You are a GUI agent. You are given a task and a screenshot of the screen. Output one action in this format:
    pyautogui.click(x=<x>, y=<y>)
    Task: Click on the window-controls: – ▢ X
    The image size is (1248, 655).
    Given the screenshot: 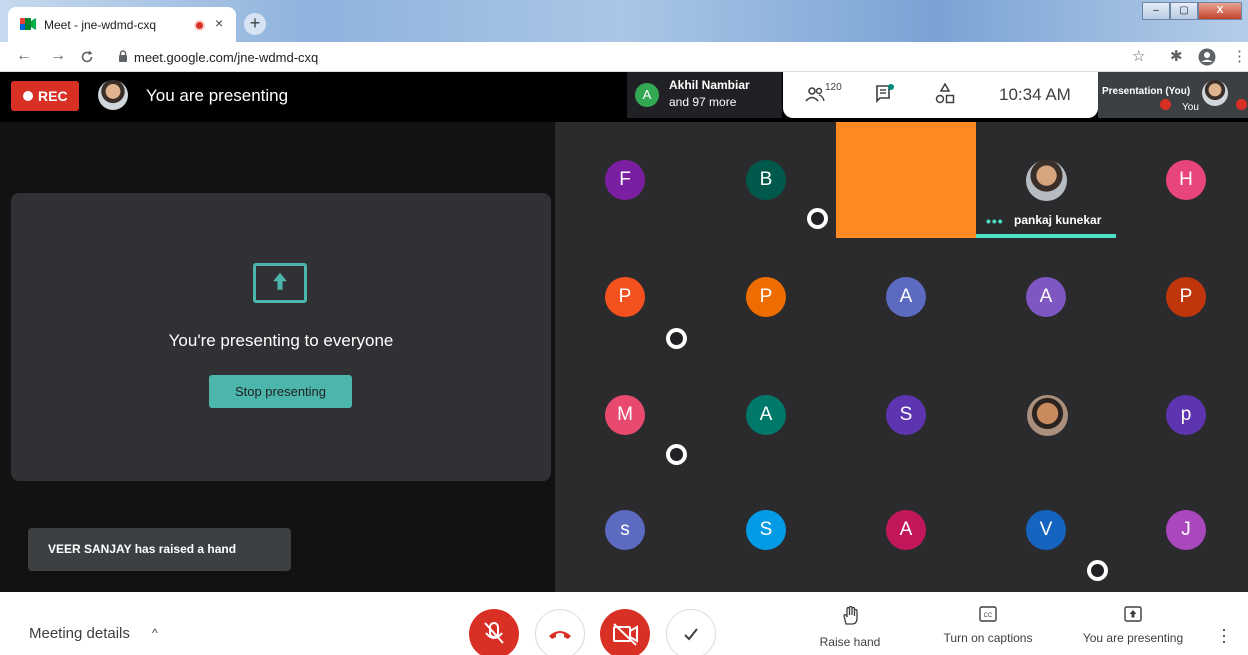 What is the action you would take?
    pyautogui.click(x=1192, y=11)
    